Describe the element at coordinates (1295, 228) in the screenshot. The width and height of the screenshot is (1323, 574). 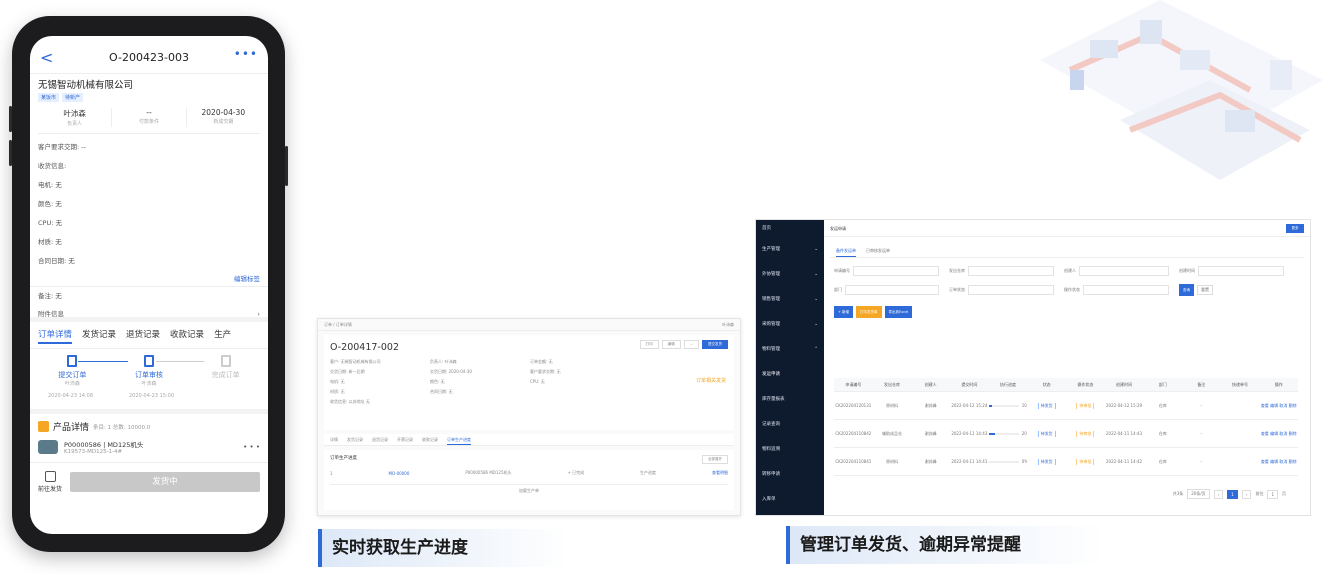
I see `more-button: 更多` at that location.